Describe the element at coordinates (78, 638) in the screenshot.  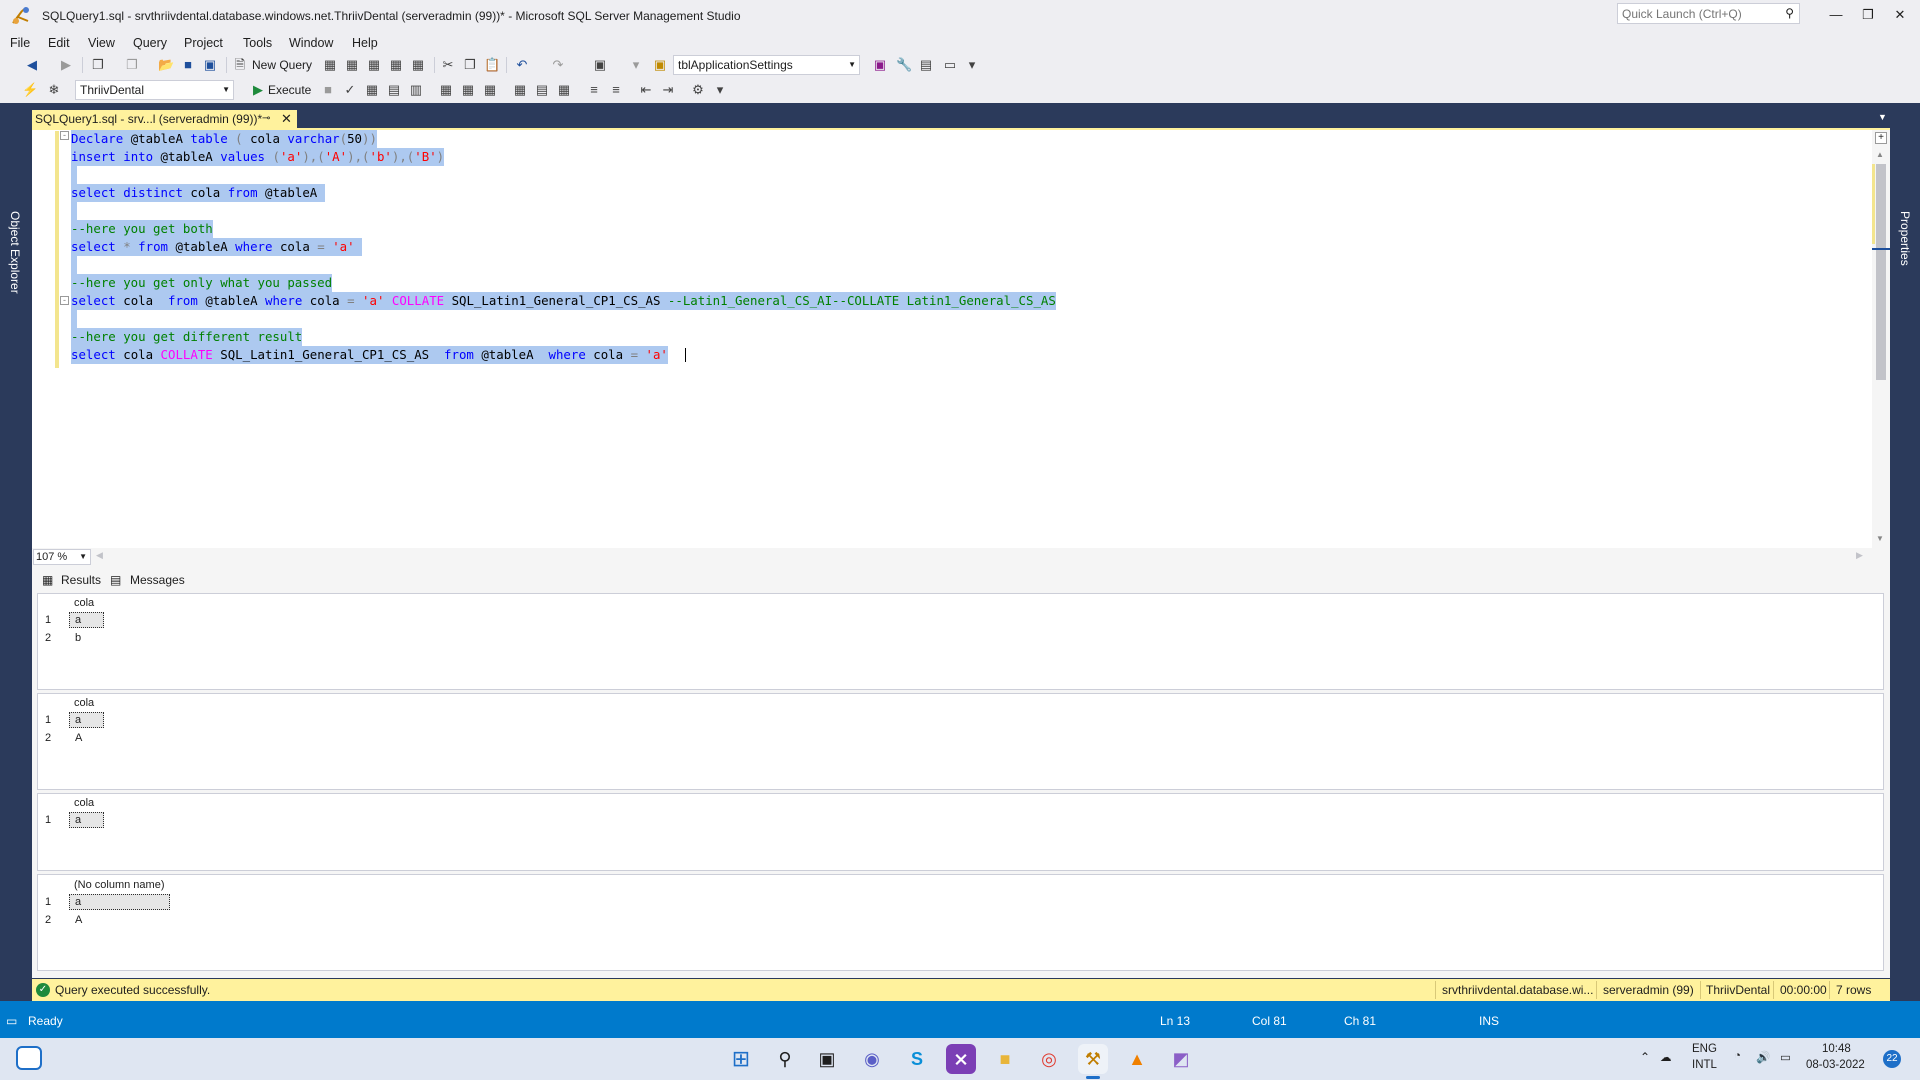
I see `grid-cell: b` at that location.